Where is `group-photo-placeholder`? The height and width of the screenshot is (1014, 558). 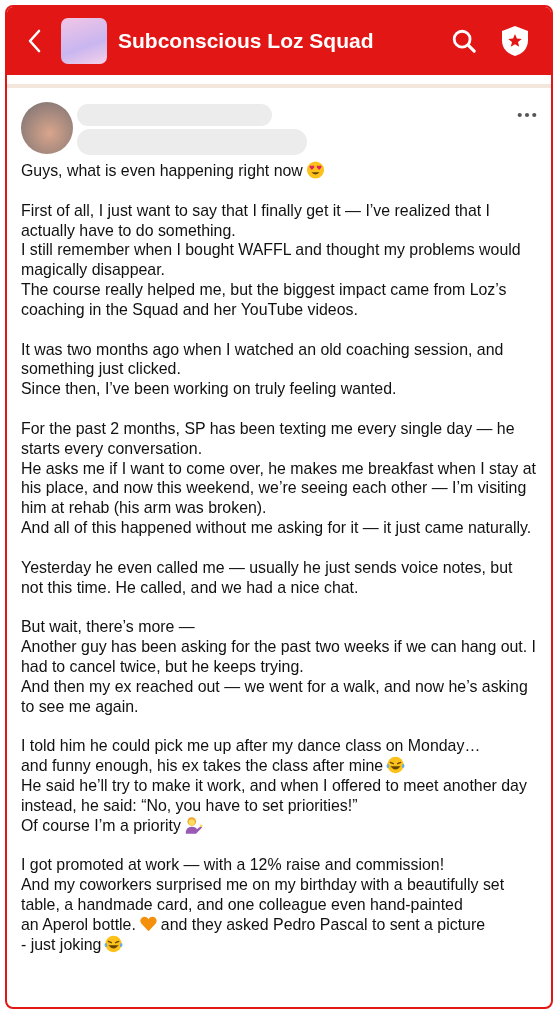 group-photo-placeholder is located at coordinates (84, 41).